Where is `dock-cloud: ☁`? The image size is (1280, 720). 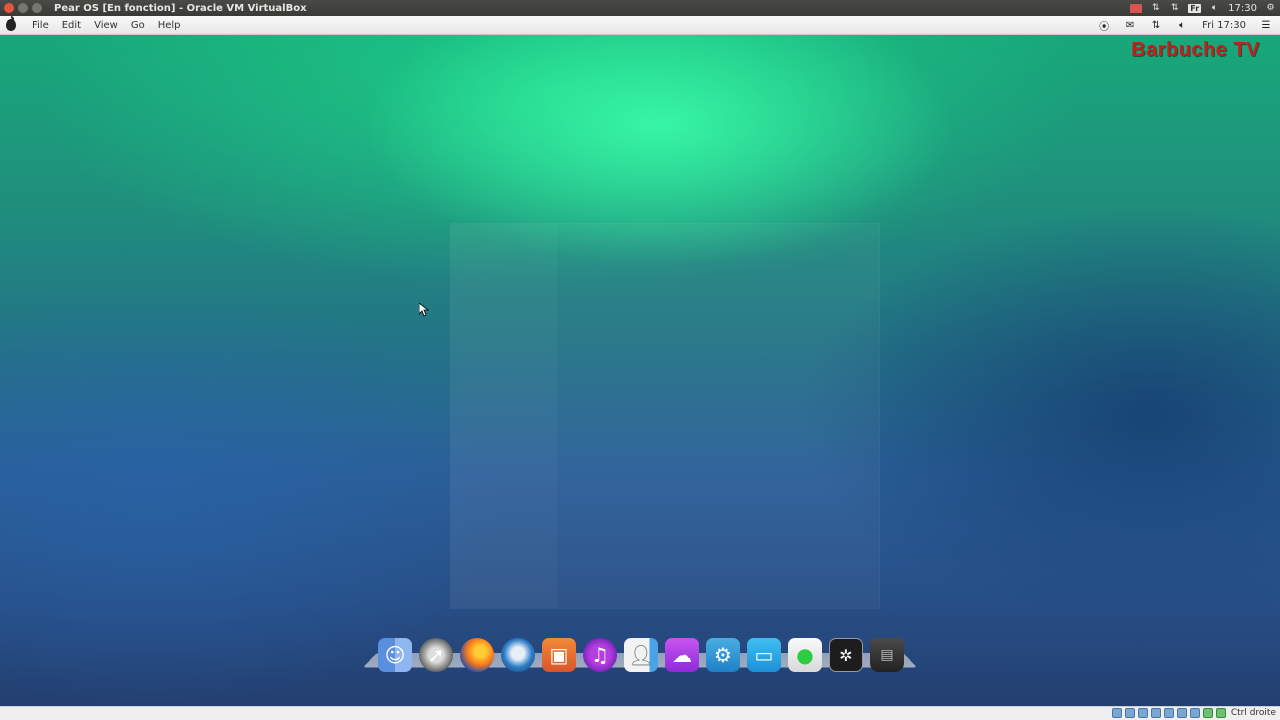
dock-cloud: ☁ is located at coordinates (682, 655).